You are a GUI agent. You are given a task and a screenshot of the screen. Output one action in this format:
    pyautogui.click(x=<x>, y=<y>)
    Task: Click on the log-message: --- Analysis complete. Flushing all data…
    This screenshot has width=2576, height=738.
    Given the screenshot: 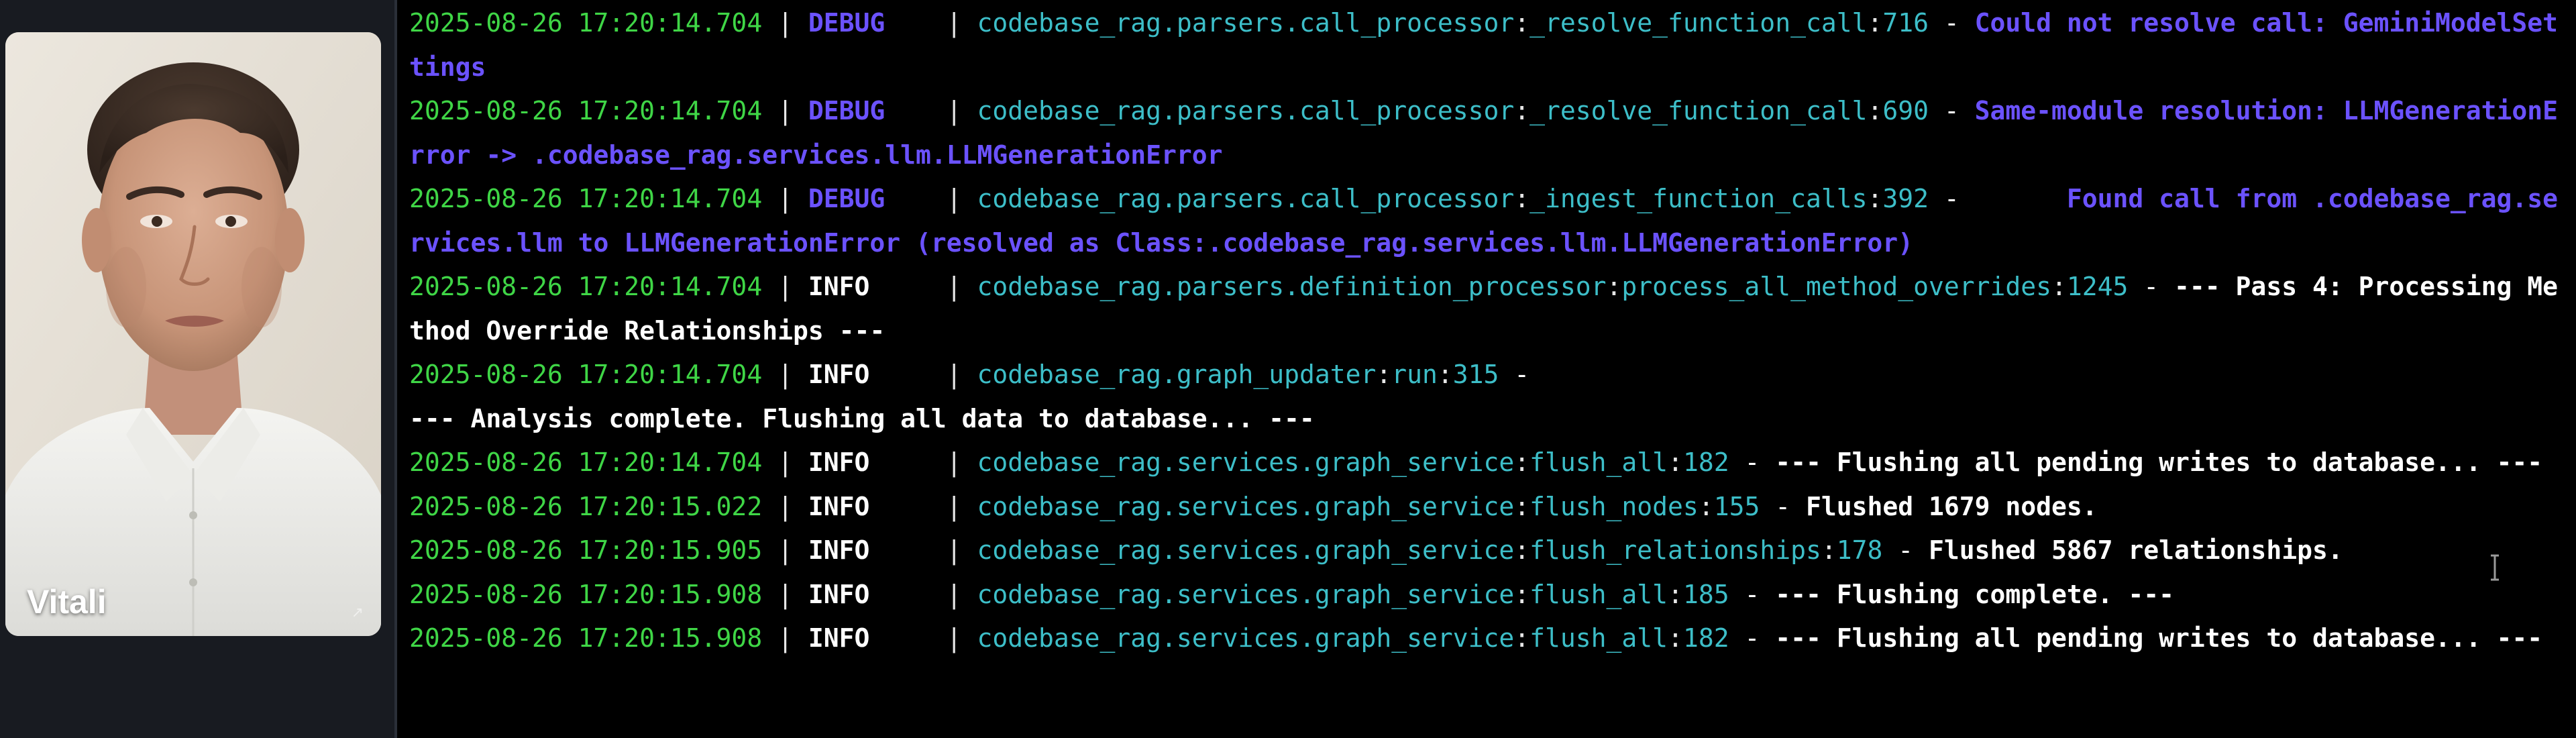 What is the action you would take?
    pyautogui.click(x=862, y=418)
    